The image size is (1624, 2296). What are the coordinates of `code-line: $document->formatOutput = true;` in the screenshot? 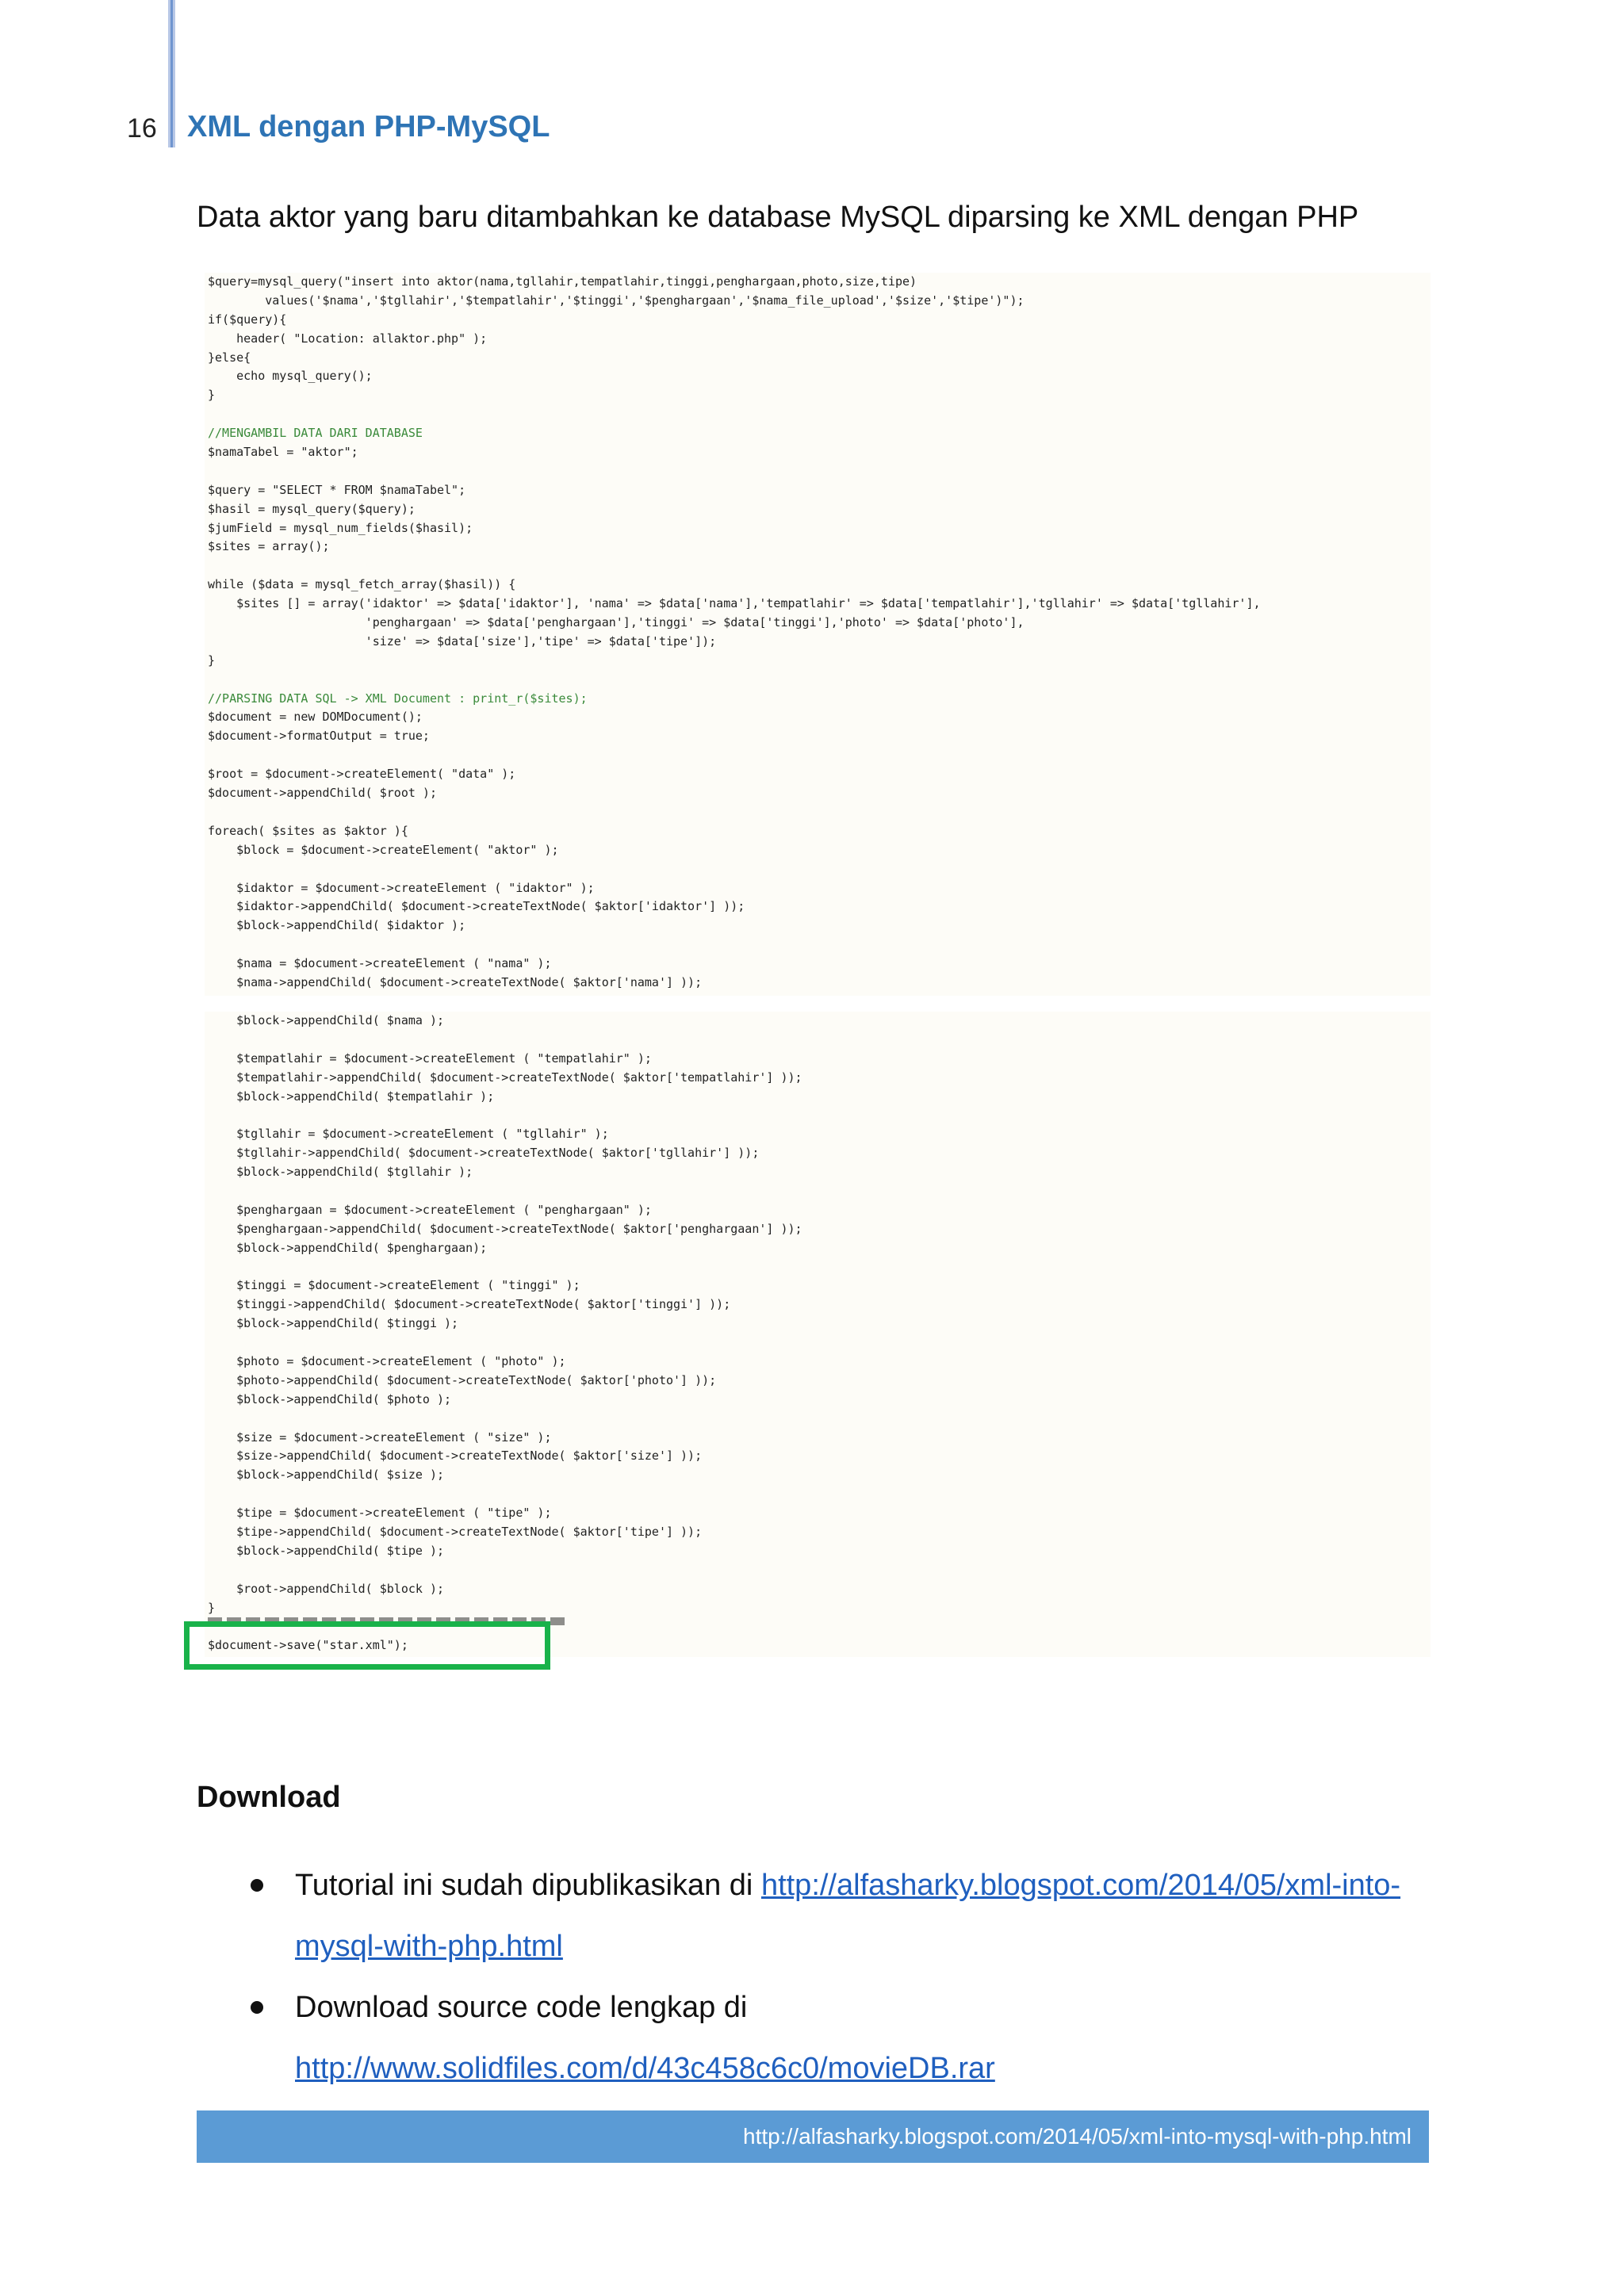 It's located at (319, 737).